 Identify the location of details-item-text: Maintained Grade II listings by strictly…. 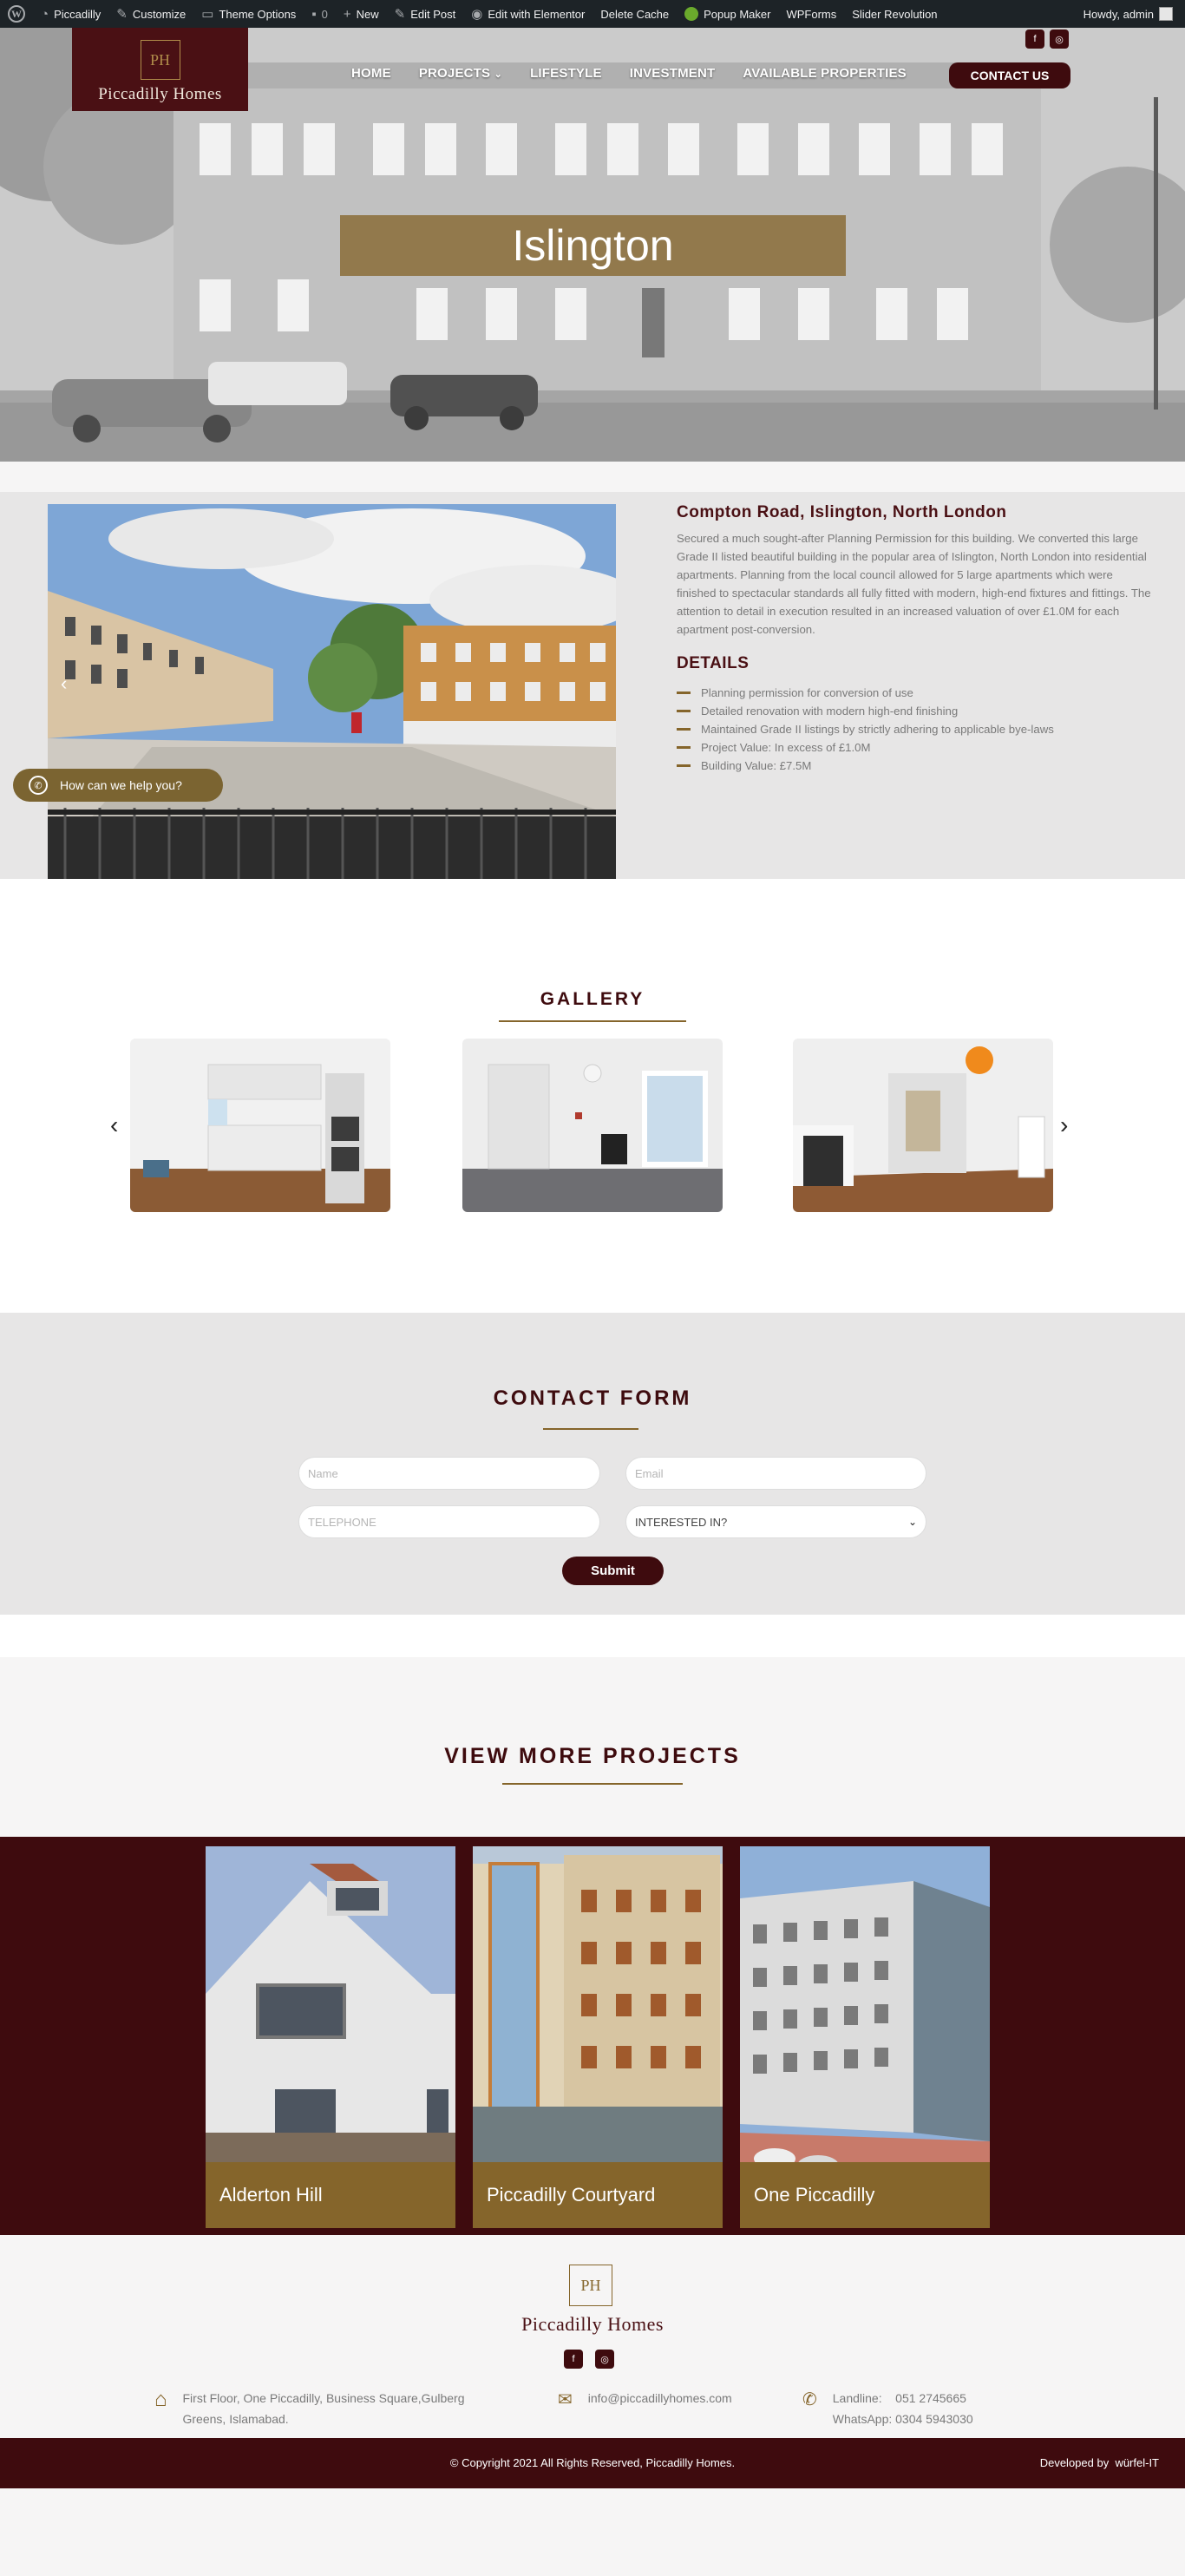
(877, 729).